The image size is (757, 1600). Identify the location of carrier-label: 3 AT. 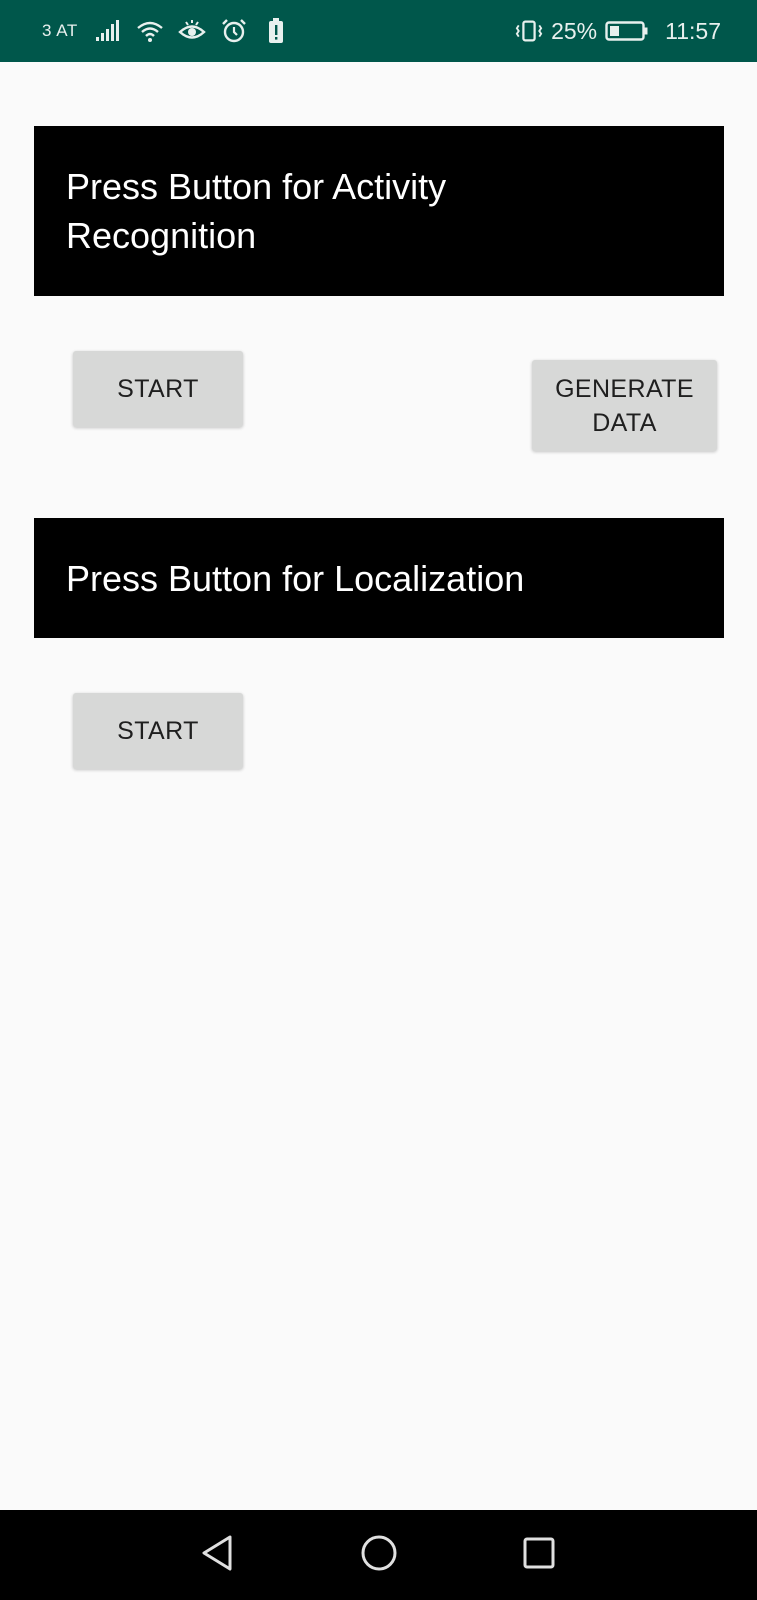
(60, 30).